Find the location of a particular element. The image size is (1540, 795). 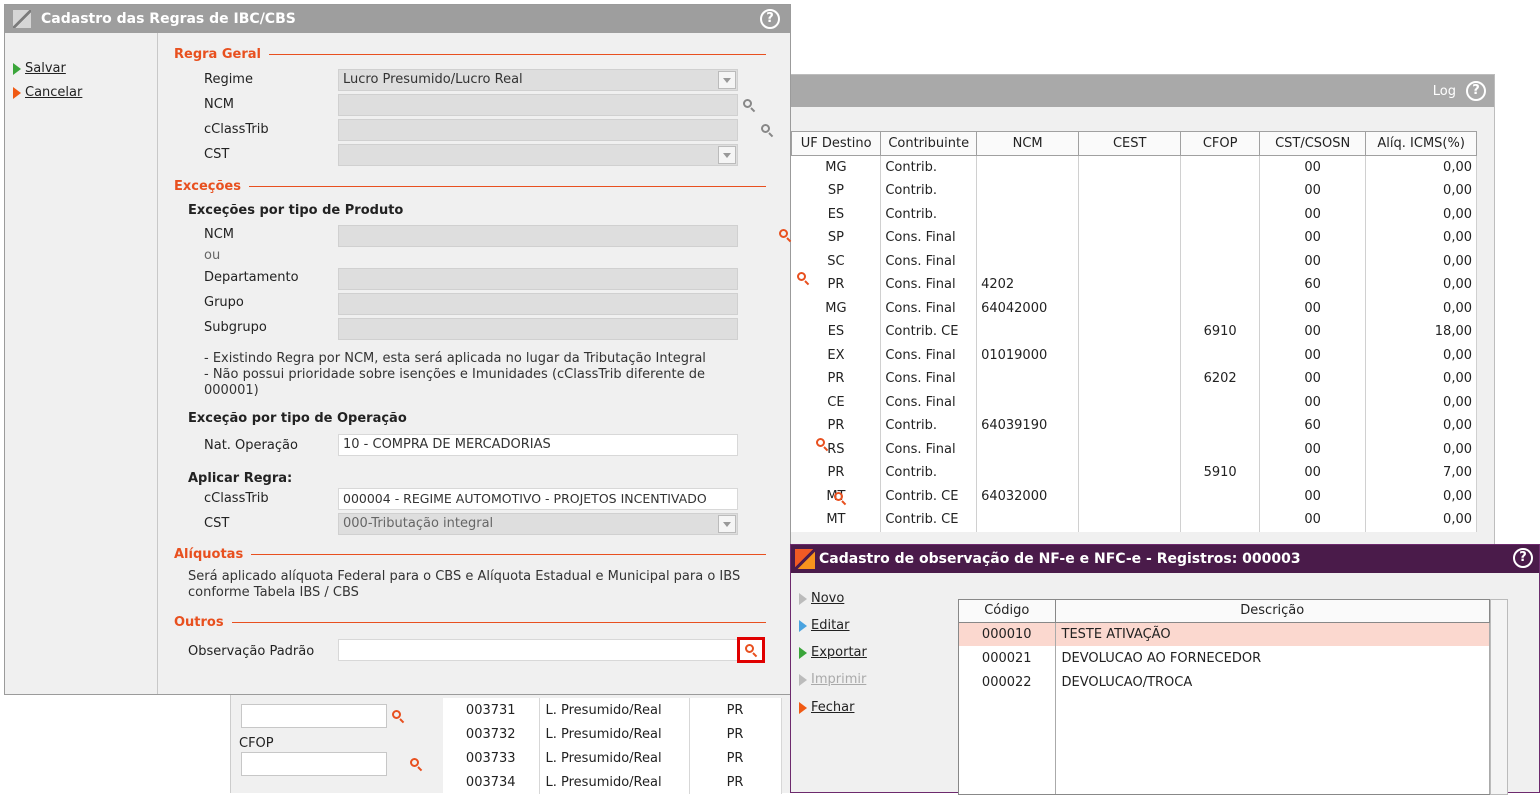

regime-select: Lucro Presumido/Lucro Real is located at coordinates (538, 80).